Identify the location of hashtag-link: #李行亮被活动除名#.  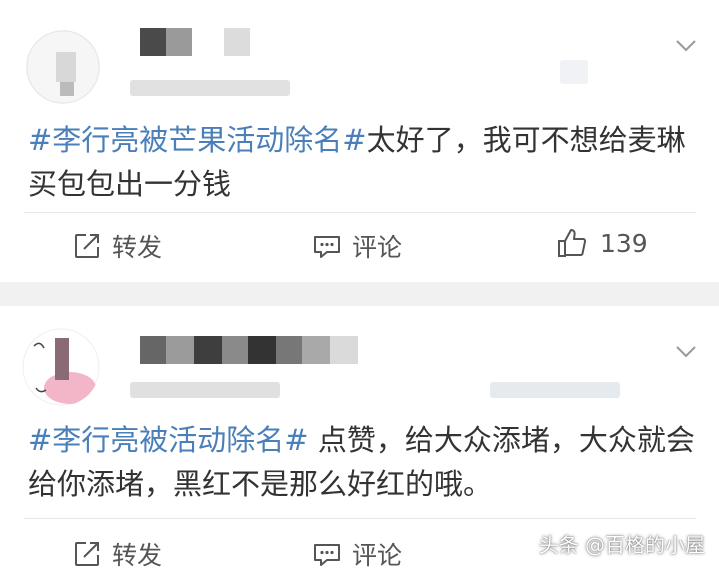
(168, 440).